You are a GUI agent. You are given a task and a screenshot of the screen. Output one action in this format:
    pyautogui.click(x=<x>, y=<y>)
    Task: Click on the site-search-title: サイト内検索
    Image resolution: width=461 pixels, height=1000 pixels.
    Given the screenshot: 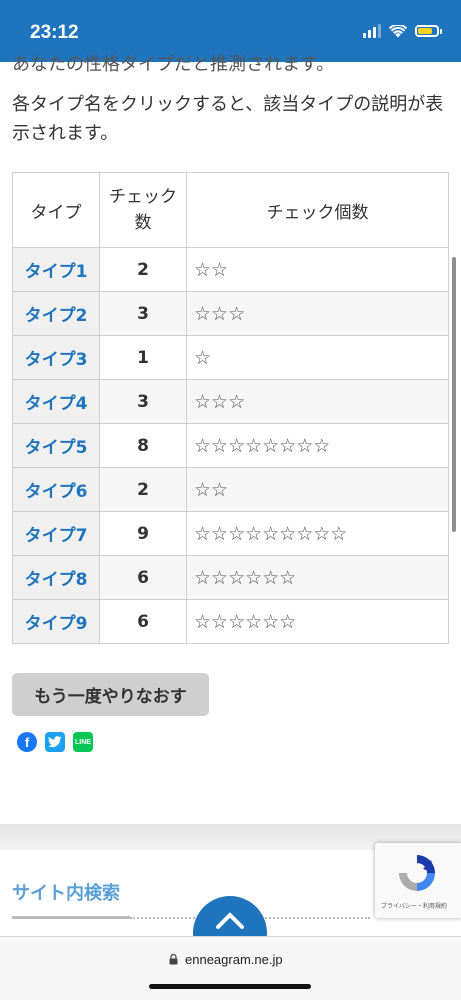 What is the action you would take?
    pyautogui.click(x=66, y=893)
    